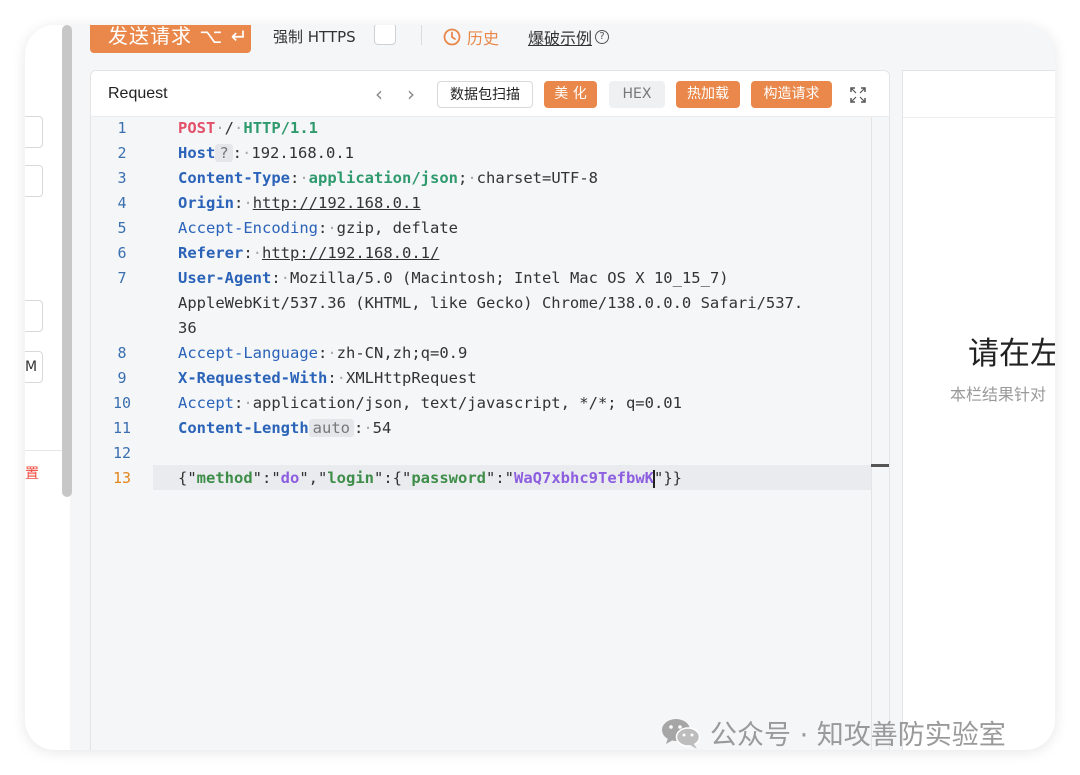 This screenshot has height=775, width=1080. Describe the element at coordinates (122, 353) in the screenshot. I see `line-number: 8` at that location.